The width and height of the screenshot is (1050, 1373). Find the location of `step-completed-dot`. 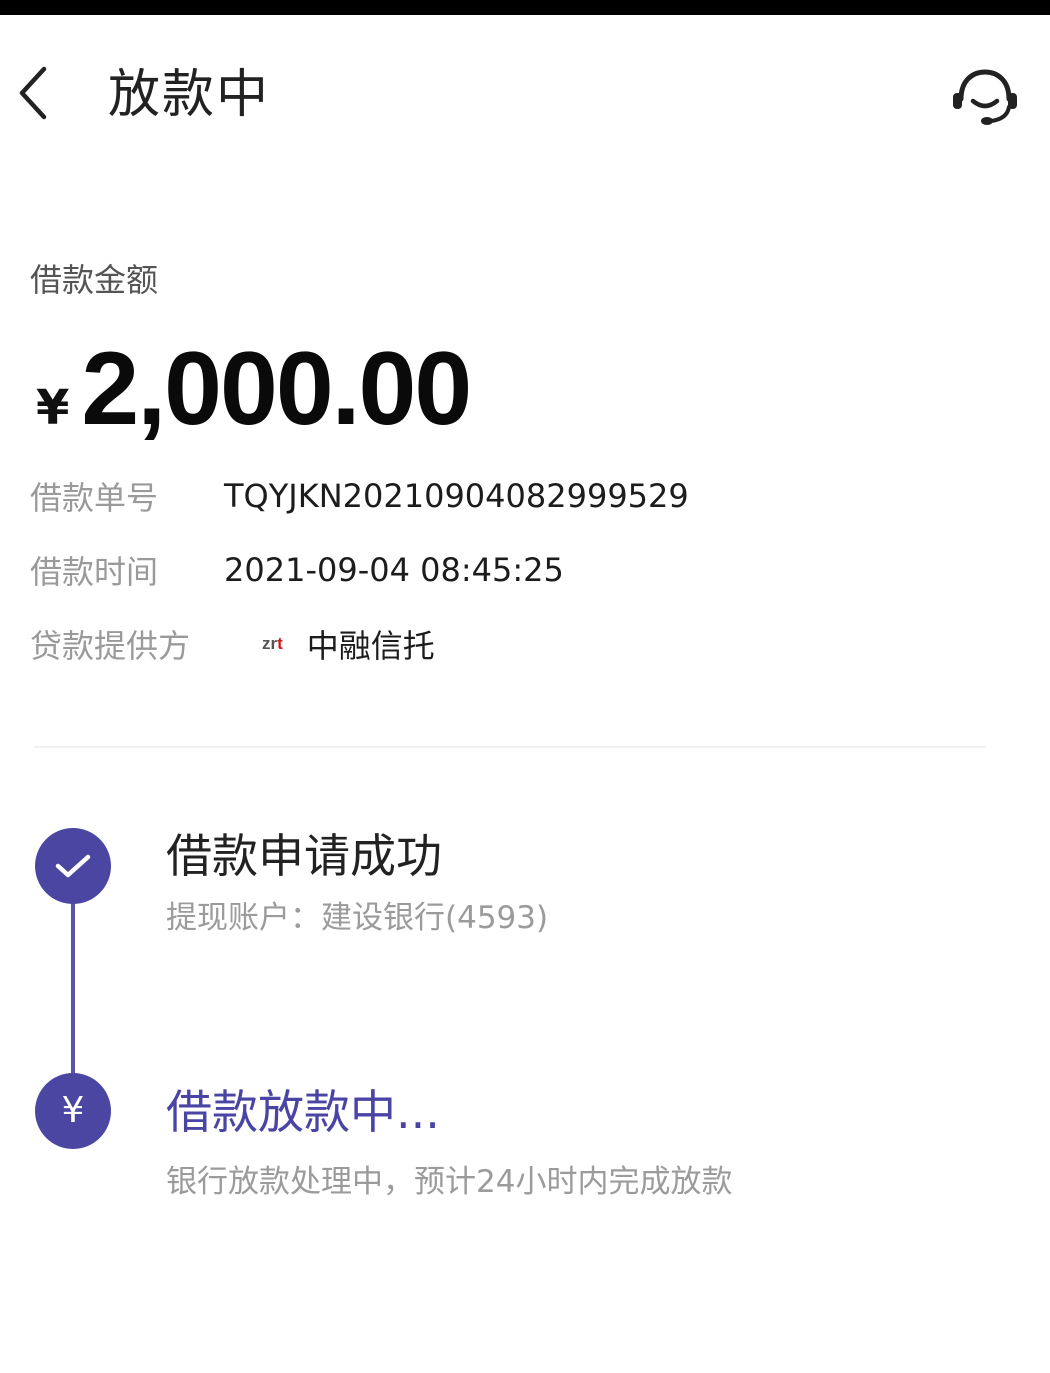

step-completed-dot is located at coordinates (73, 866).